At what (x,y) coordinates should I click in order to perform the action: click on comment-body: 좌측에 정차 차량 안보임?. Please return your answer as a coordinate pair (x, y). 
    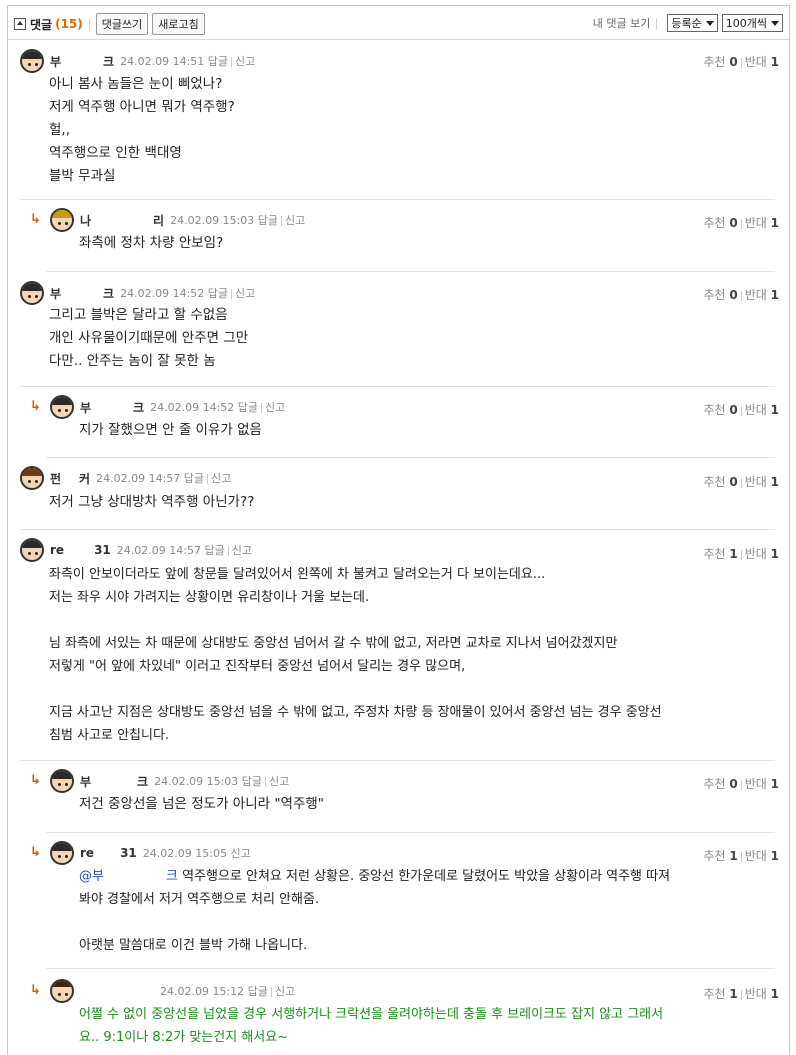
    Looking at the image, I should click on (151, 243).